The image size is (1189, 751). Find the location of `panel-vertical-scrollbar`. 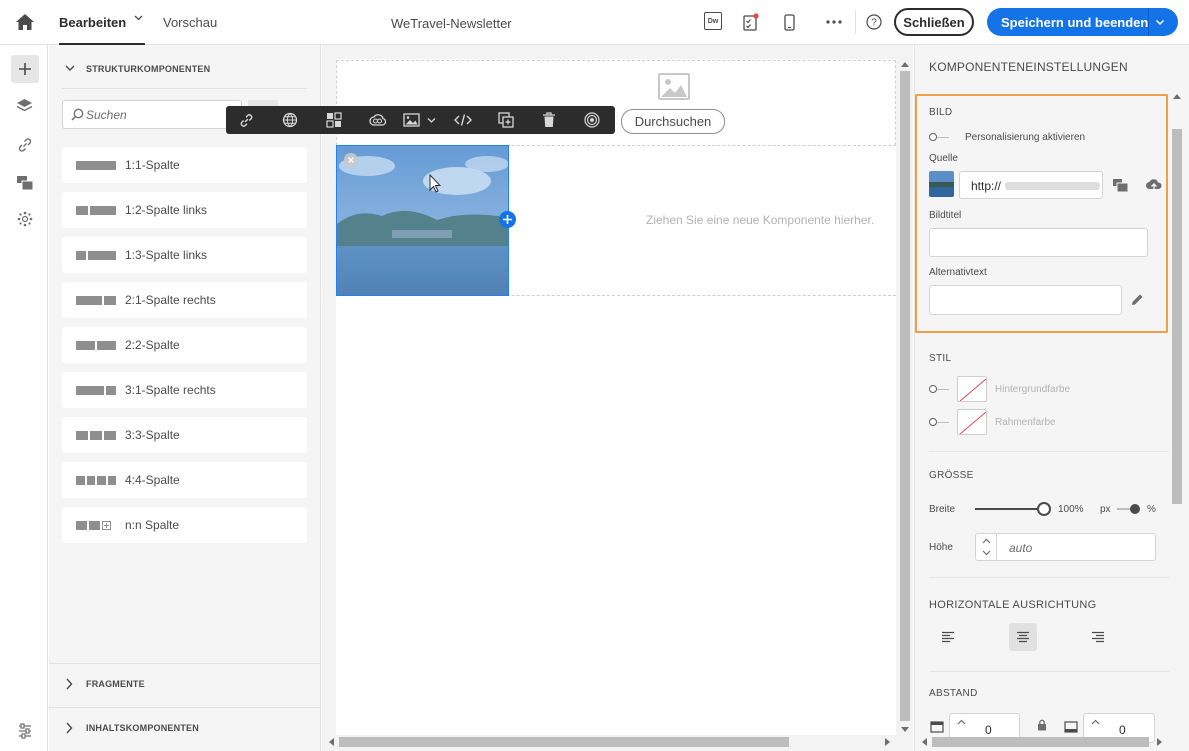

panel-vertical-scrollbar is located at coordinates (1177, 411).